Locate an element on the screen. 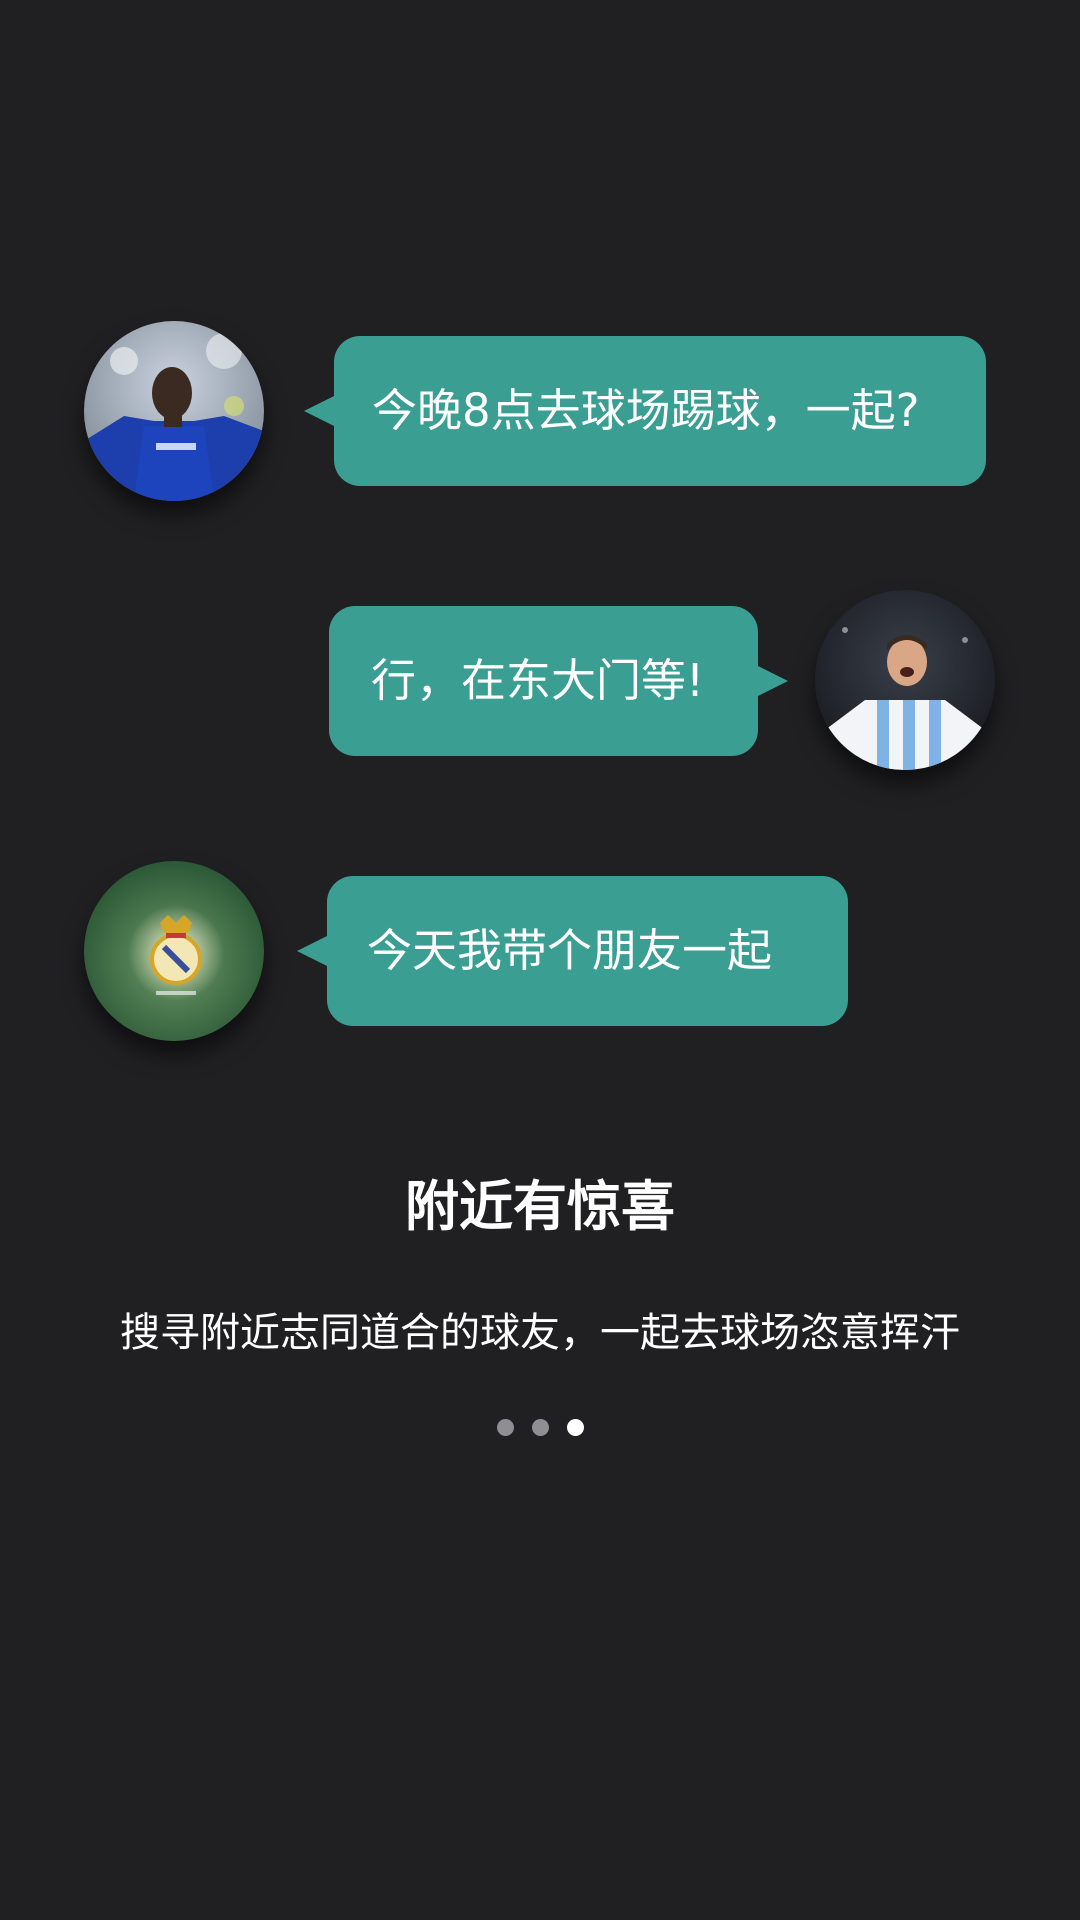 The image size is (1080, 1920). chat-message-text: 行，在东大门等! is located at coordinates (538, 680).